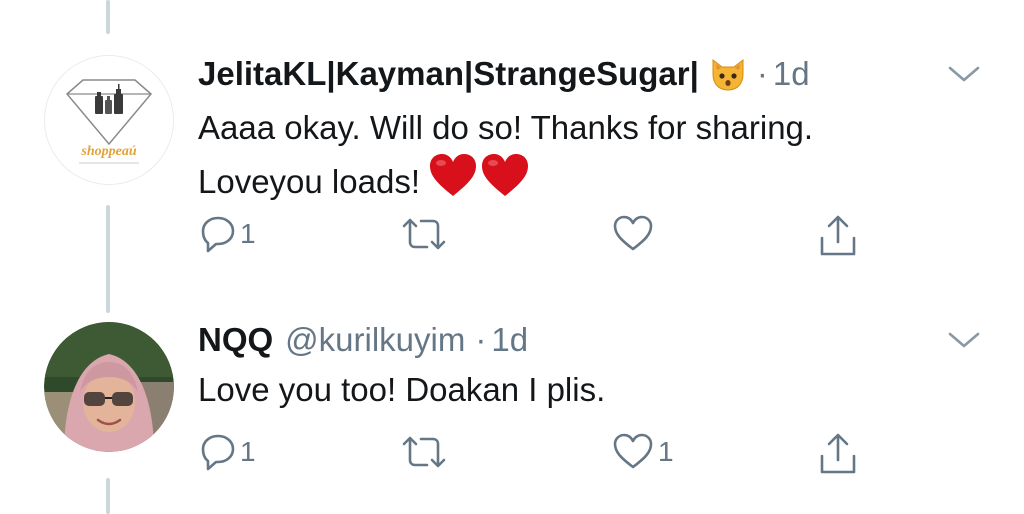 This screenshot has height=514, width=1024. What do you see at coordinates (448, 74) in the screenshot?
I see `display-name: JelitaKL|Kayman|StrangeSugar|` at bounding box center [448, 74].